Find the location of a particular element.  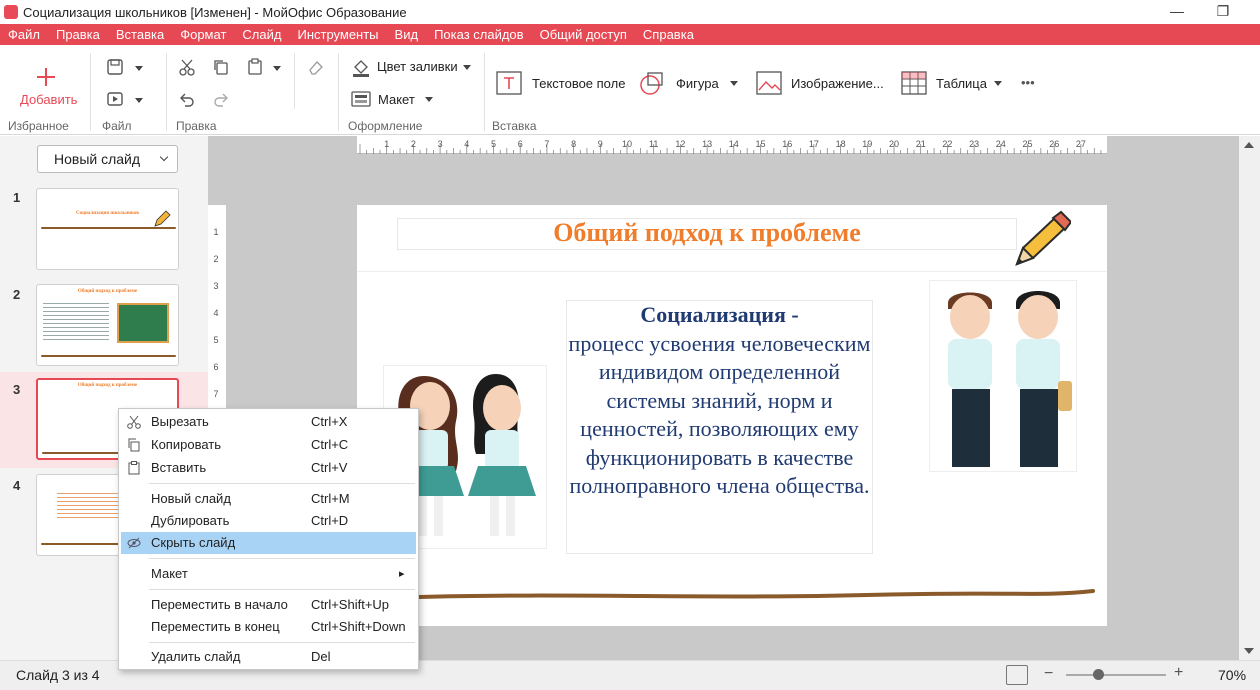

layout-button: Макет is located at coordinates (396, 99).